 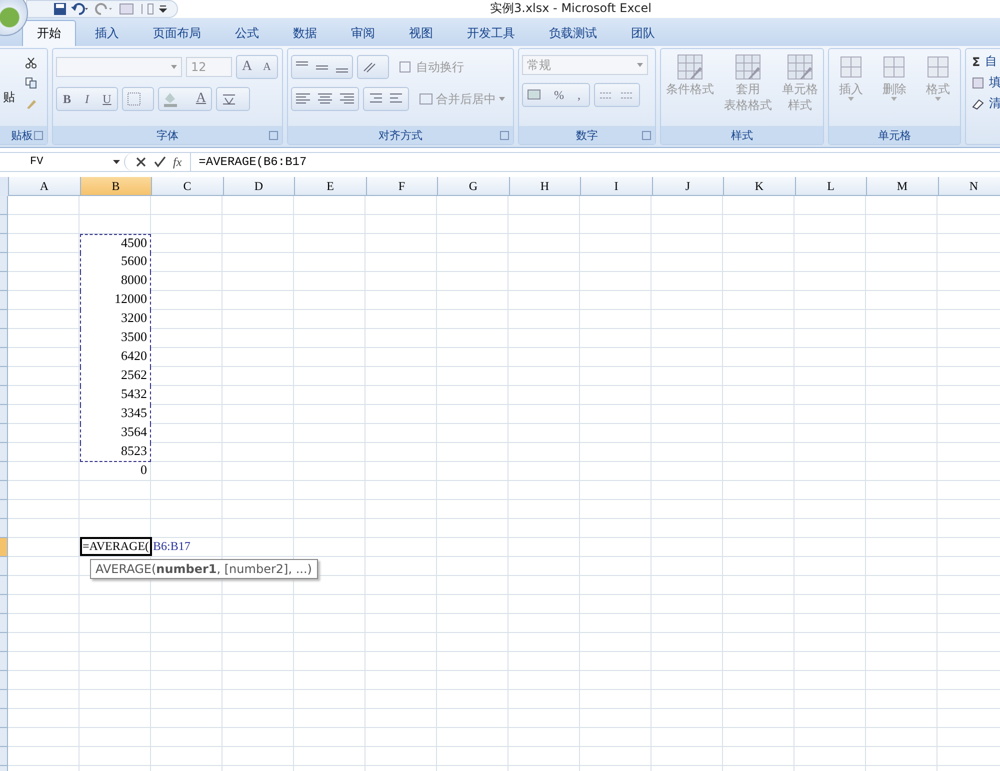 I want to click on percent-button: %, so click(x=559, y=95).